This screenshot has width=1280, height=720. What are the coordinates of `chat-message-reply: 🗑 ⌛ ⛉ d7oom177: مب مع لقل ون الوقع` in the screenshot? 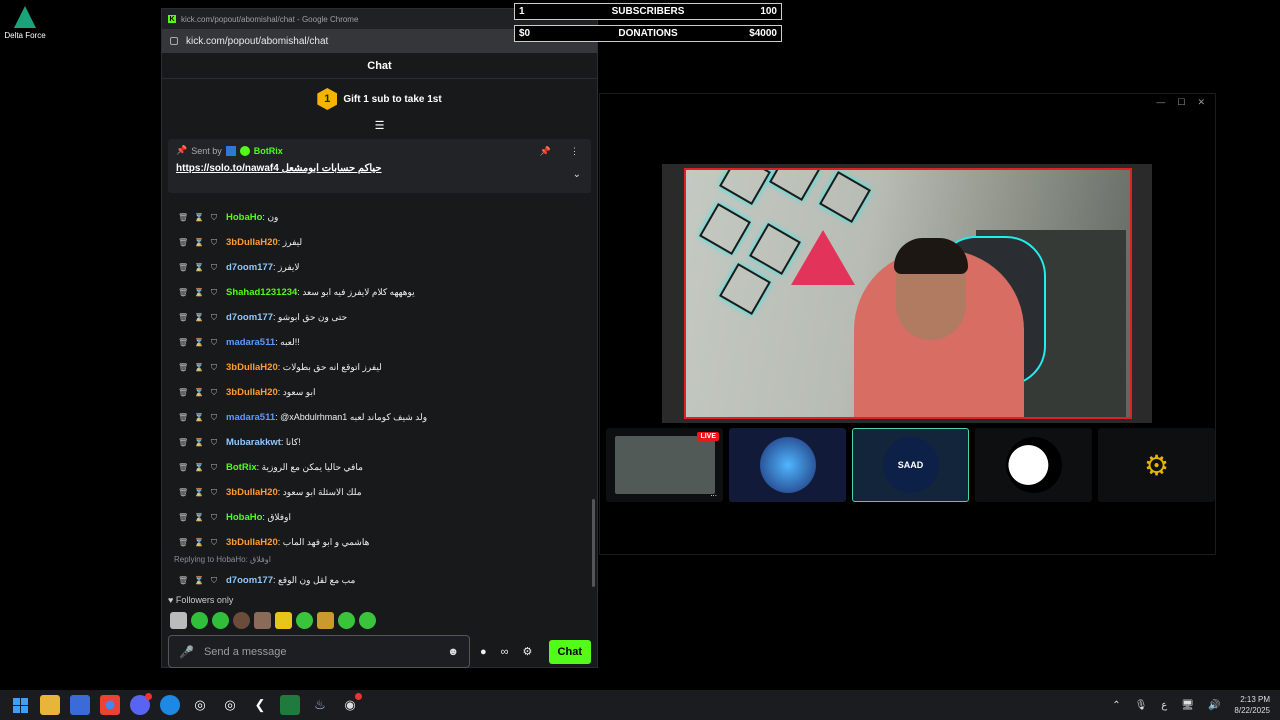 It's located at (379, 578).